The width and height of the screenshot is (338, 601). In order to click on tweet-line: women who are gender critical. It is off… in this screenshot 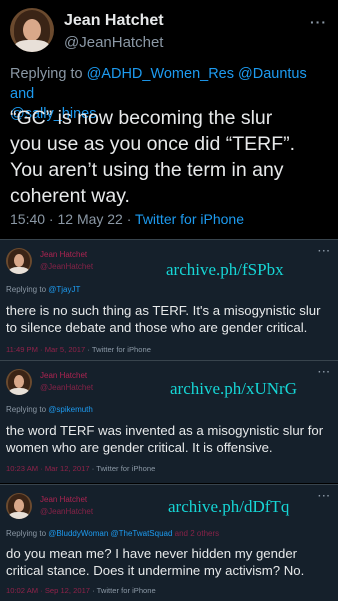, I will do `click(139, 447)`.